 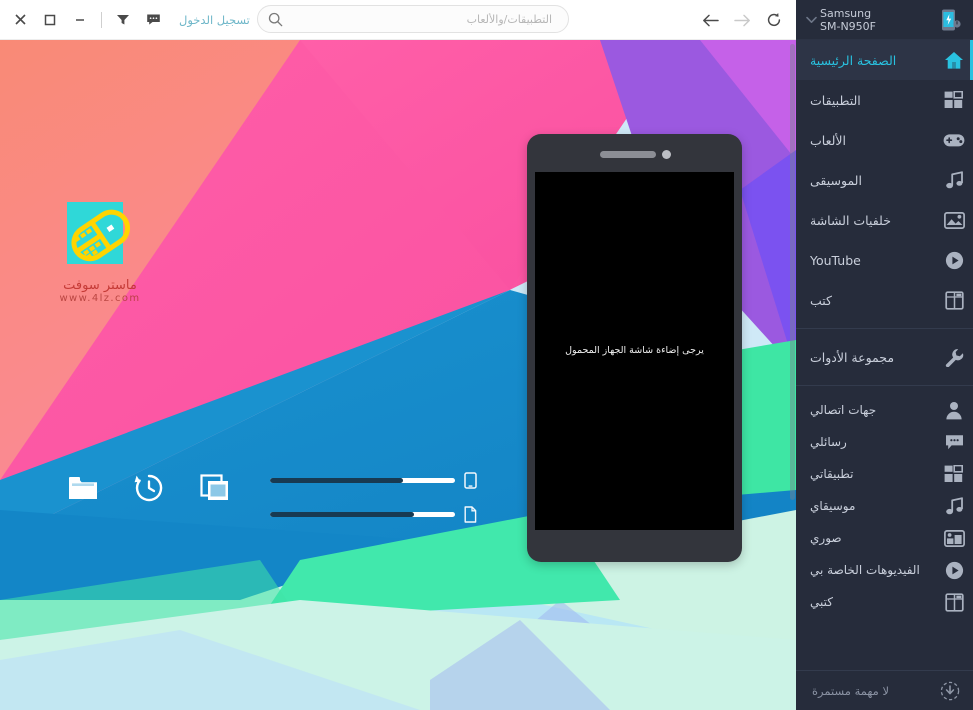 What do you see at coordinates (20, 20) in the screenshot?
I see `close-button` at bounding box center [20, 20].